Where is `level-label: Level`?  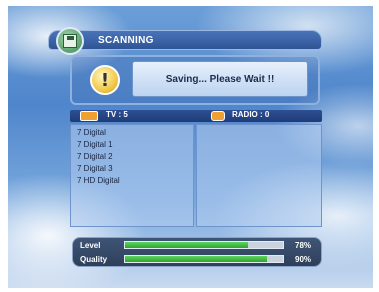 level-label: Level is located at coordinates (90, 245).